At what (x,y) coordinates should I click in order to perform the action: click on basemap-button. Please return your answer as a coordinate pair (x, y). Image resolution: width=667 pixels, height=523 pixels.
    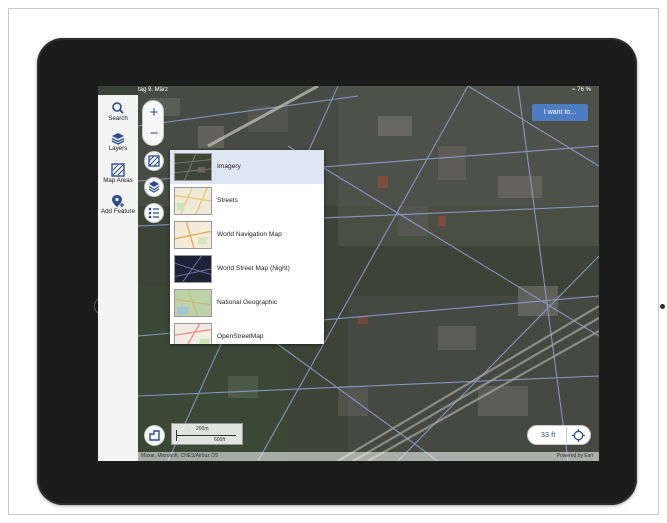
    Looking at the image, I should click on (154, 161).